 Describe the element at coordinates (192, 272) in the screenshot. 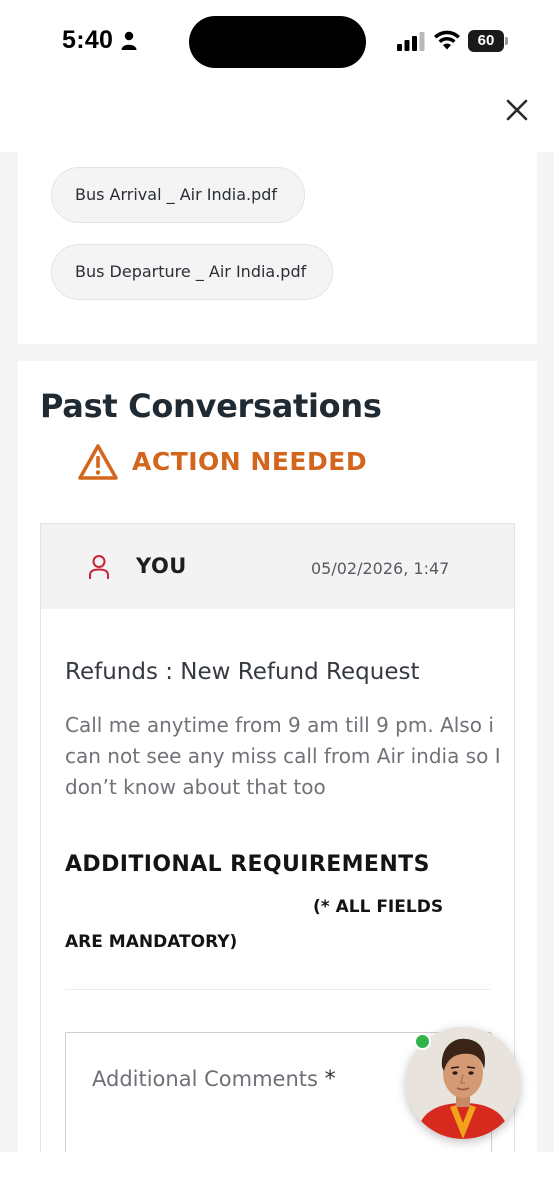

I see `attachment-chip-bus-departure: Bus Departure _ Air India.pdf` at that location.